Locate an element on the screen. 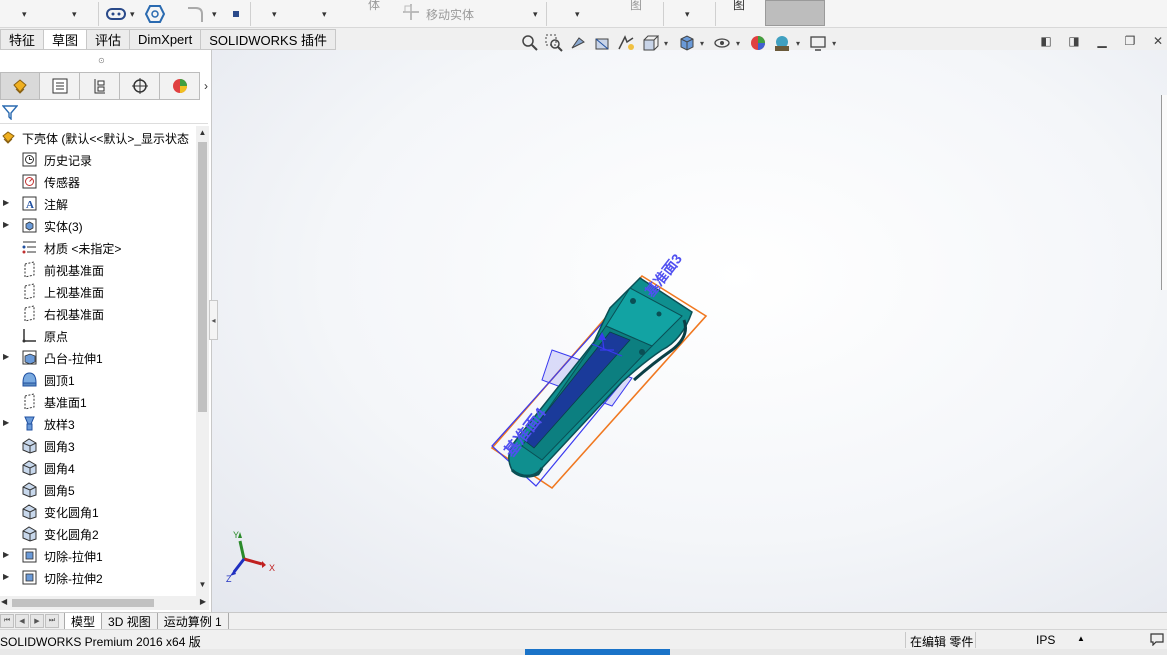 The image size is (1167, 655). dynamic-annotation-icon is located at coordinates (626, 43).